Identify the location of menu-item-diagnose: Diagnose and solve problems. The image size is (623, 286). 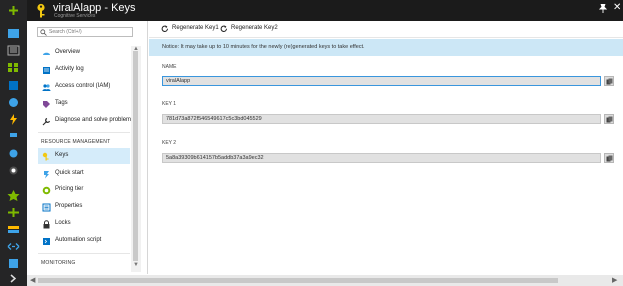
(86, 121).